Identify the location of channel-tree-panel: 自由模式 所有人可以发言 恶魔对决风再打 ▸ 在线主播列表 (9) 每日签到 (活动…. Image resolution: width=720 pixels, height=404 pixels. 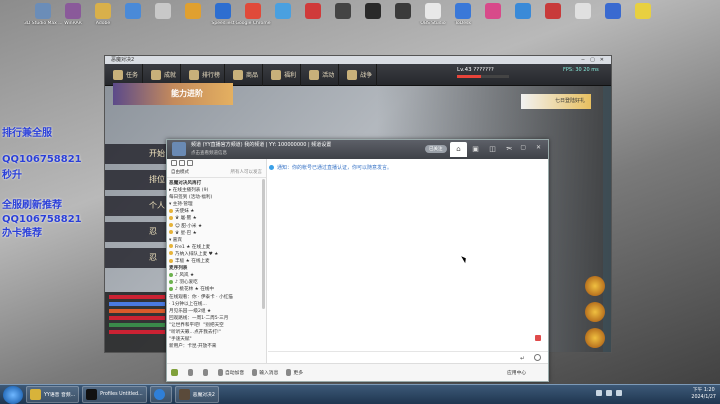
(217, 261).